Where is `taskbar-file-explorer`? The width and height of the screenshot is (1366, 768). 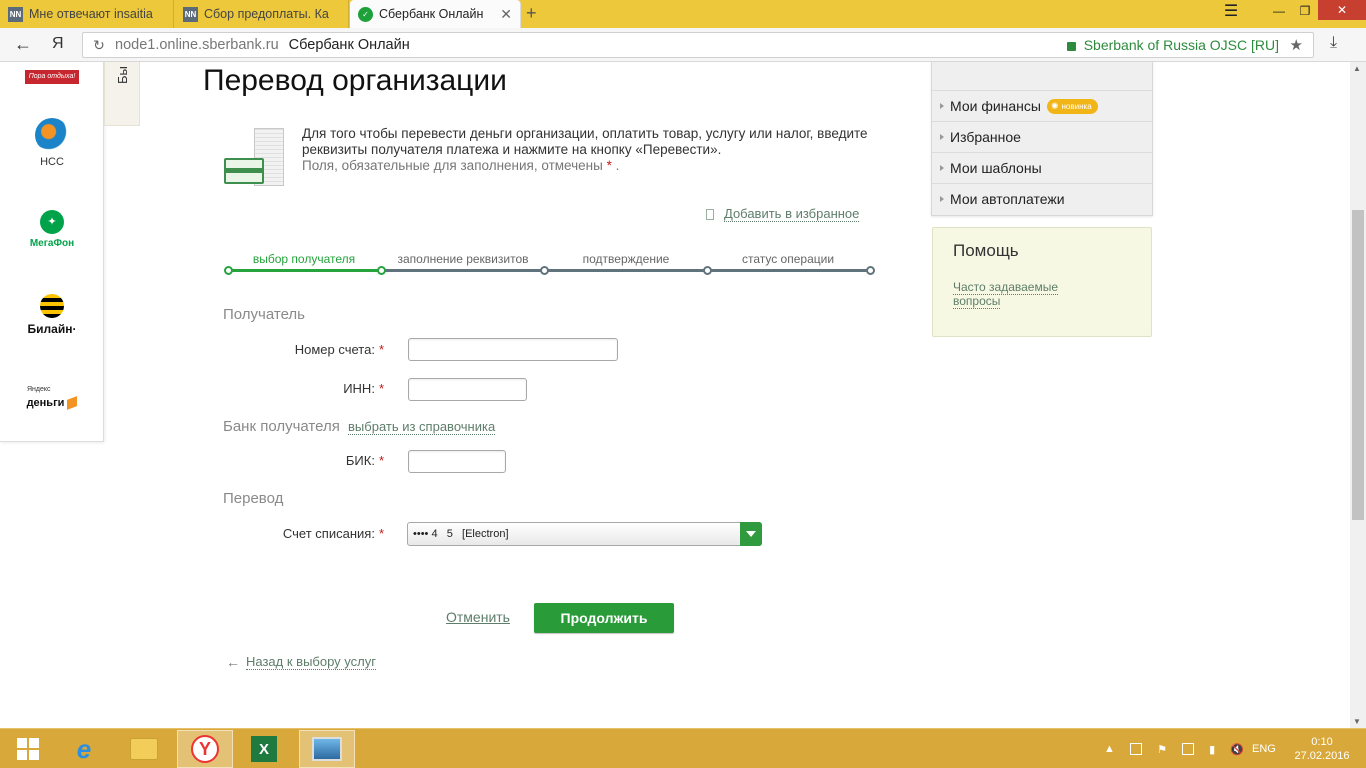 taskbar-file-explorer is located at coordinates (144, 749).